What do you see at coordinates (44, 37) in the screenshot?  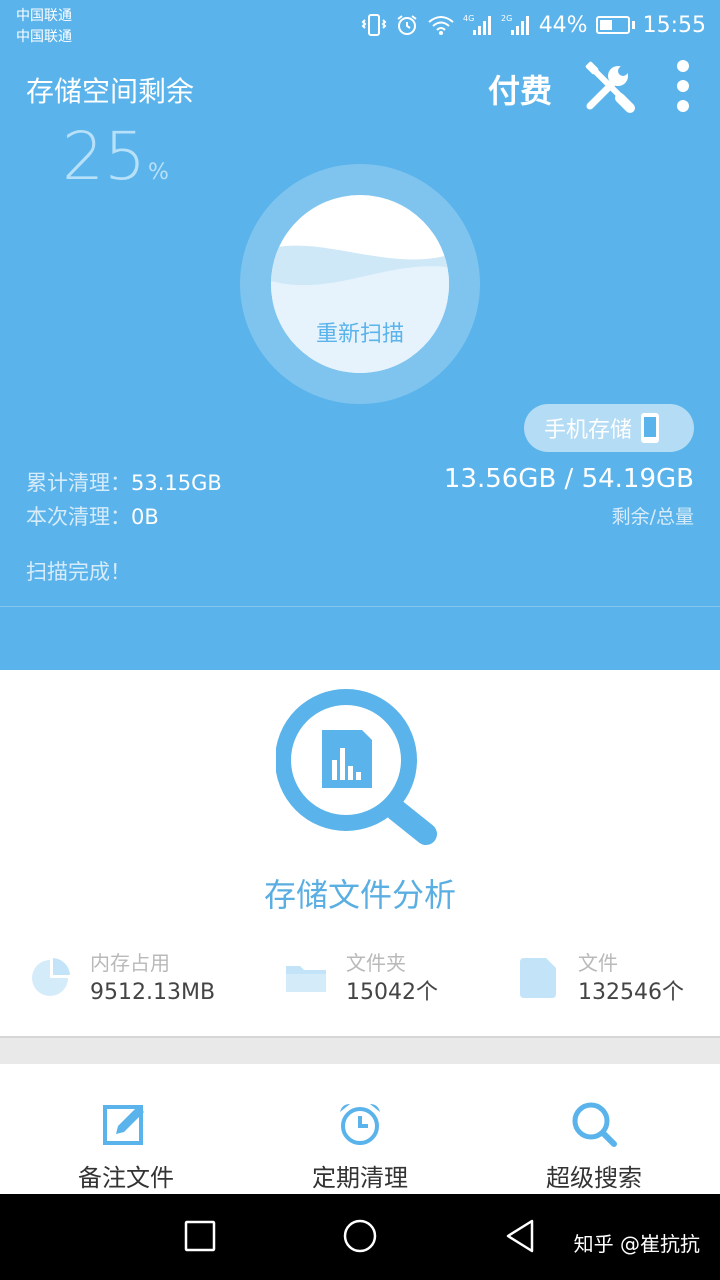 I see `carrier-2: 中国联通` at bounding box center [44, 37].